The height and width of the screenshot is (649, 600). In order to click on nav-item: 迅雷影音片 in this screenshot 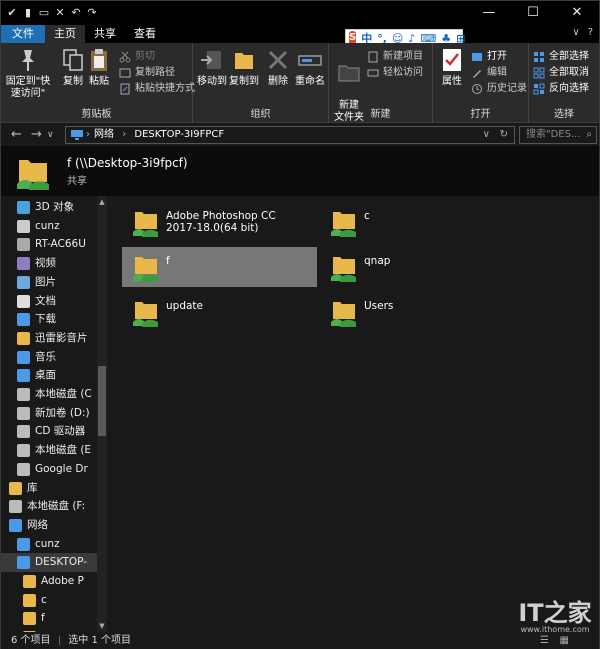, I will do `click(49, 338)`.